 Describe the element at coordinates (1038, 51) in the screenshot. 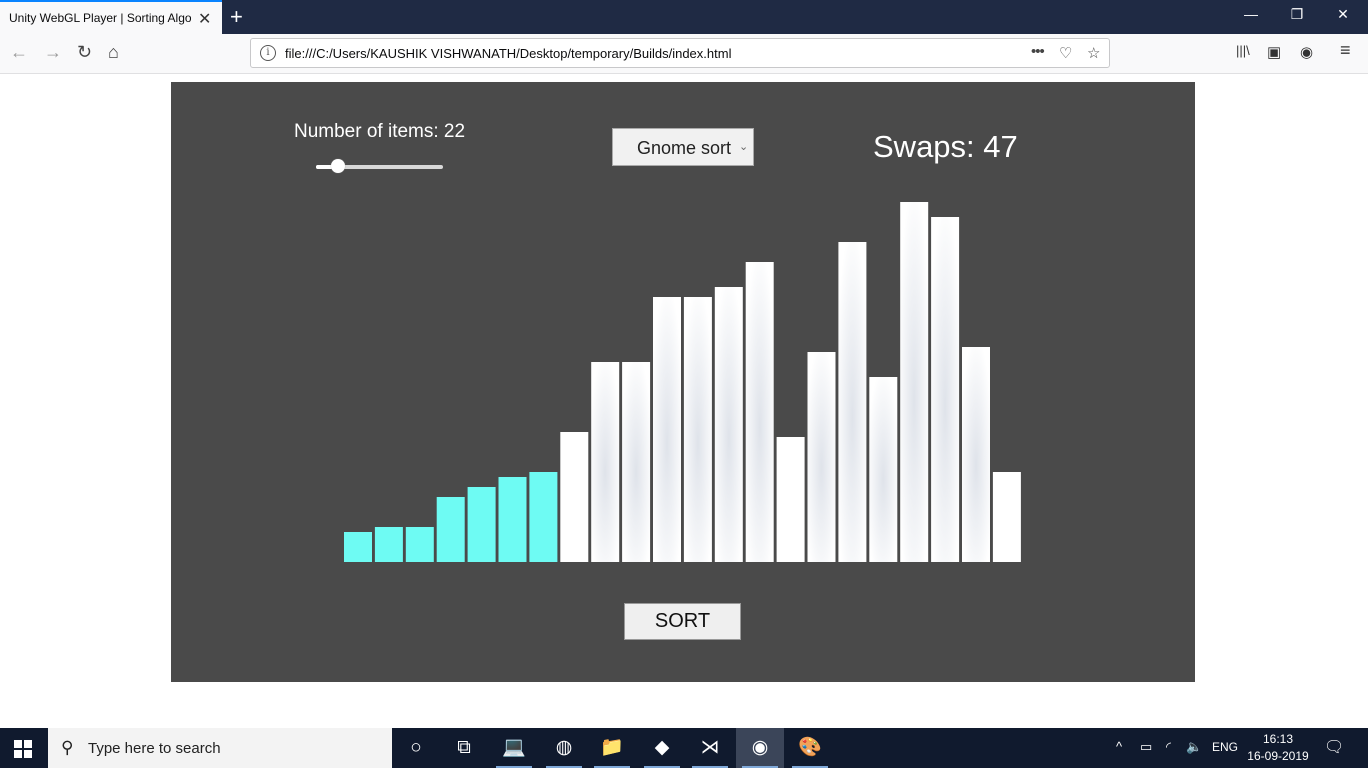

I see `page-actions-icon: •••` at that location.